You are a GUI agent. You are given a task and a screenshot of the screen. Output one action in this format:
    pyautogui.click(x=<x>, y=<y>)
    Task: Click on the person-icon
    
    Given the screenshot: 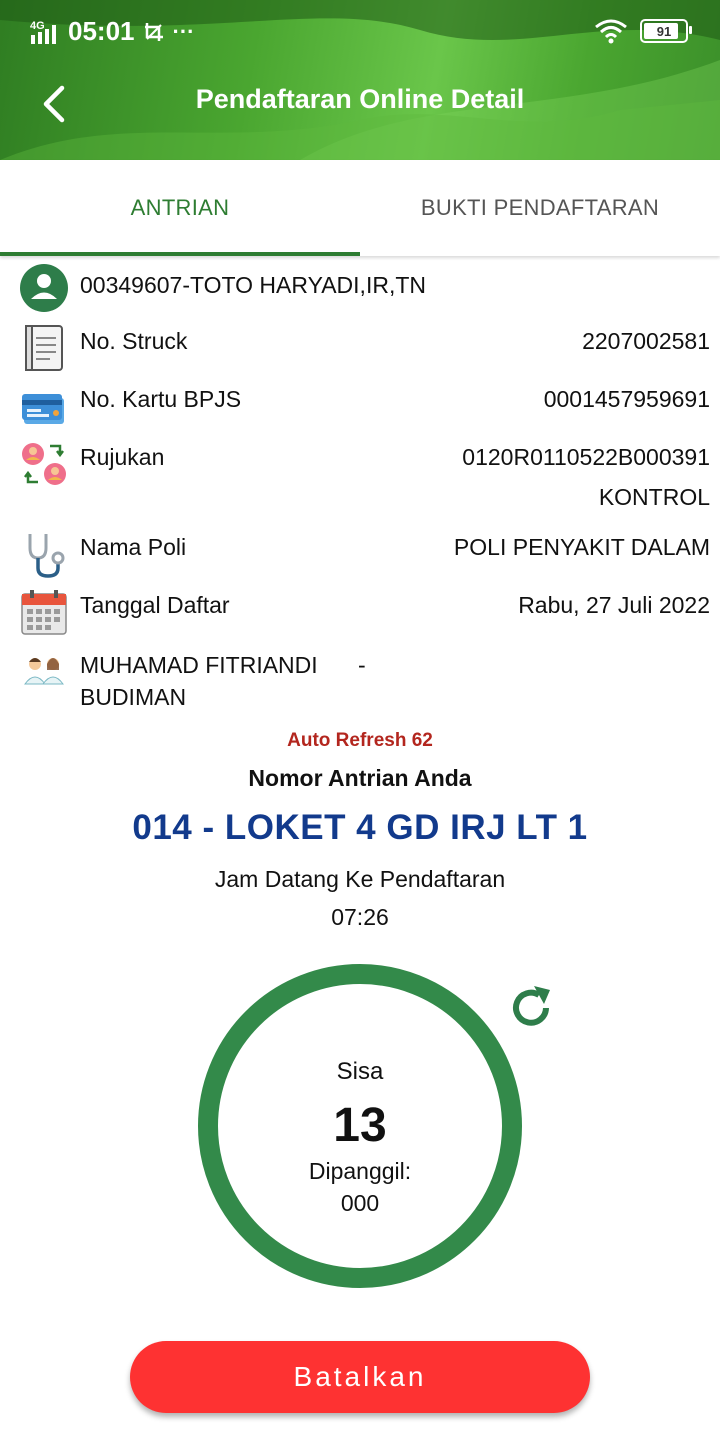 What is the action you would take?
    pyautogui.click(x=44, y=288)
    